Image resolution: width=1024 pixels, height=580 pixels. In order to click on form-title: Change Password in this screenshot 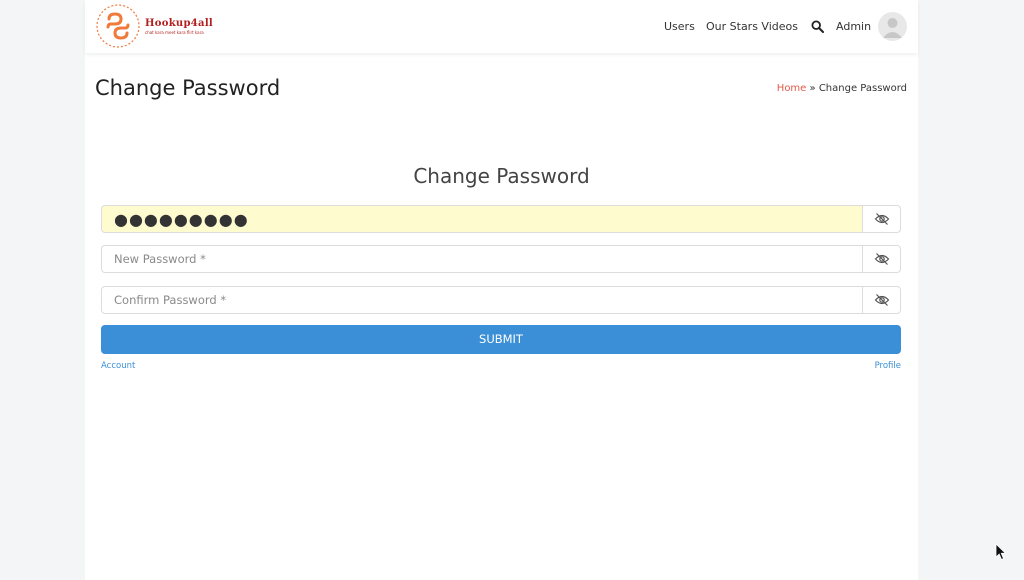, I will do `click(501, 176)`.